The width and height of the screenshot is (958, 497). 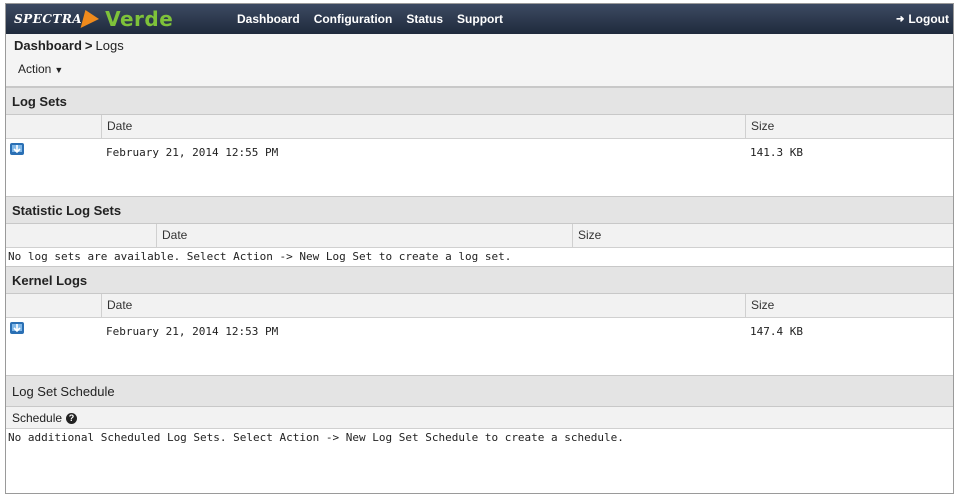 I want to click on logo-spectra-text: SPECTRA, so click(x=48, y=19).